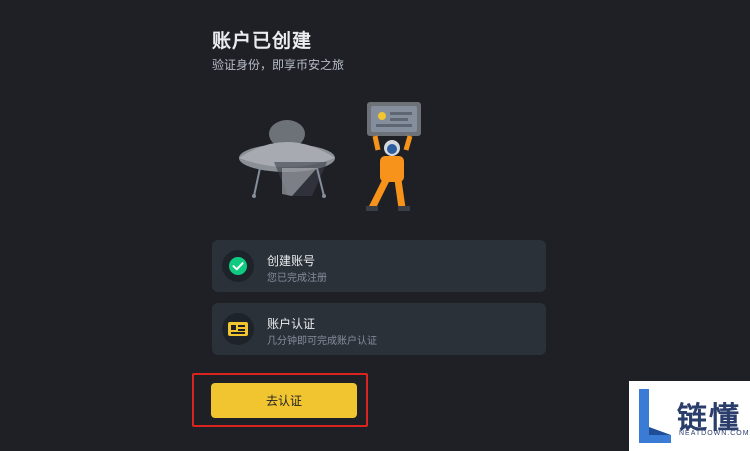 This screenshot has height=451, width=750. I want to click on step-card-account-verification: 账户认证 几分钟即可完成账户认证, so click(379, 329).